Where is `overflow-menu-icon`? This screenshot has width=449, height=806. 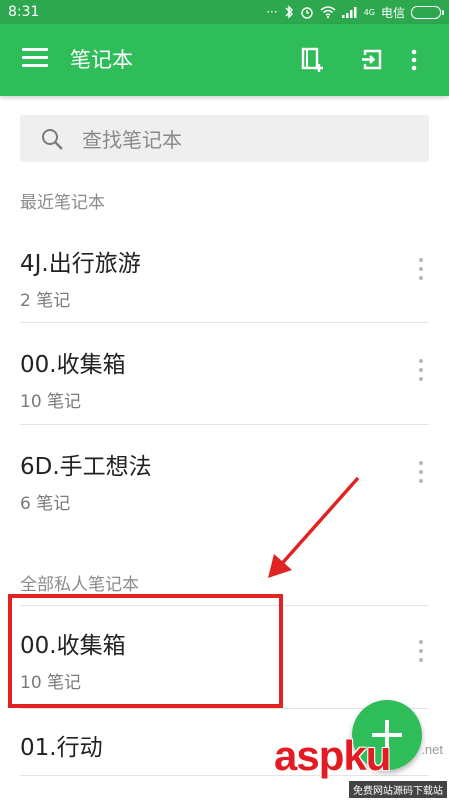
overflow-menu-icon is located at coordinates (414, 60).